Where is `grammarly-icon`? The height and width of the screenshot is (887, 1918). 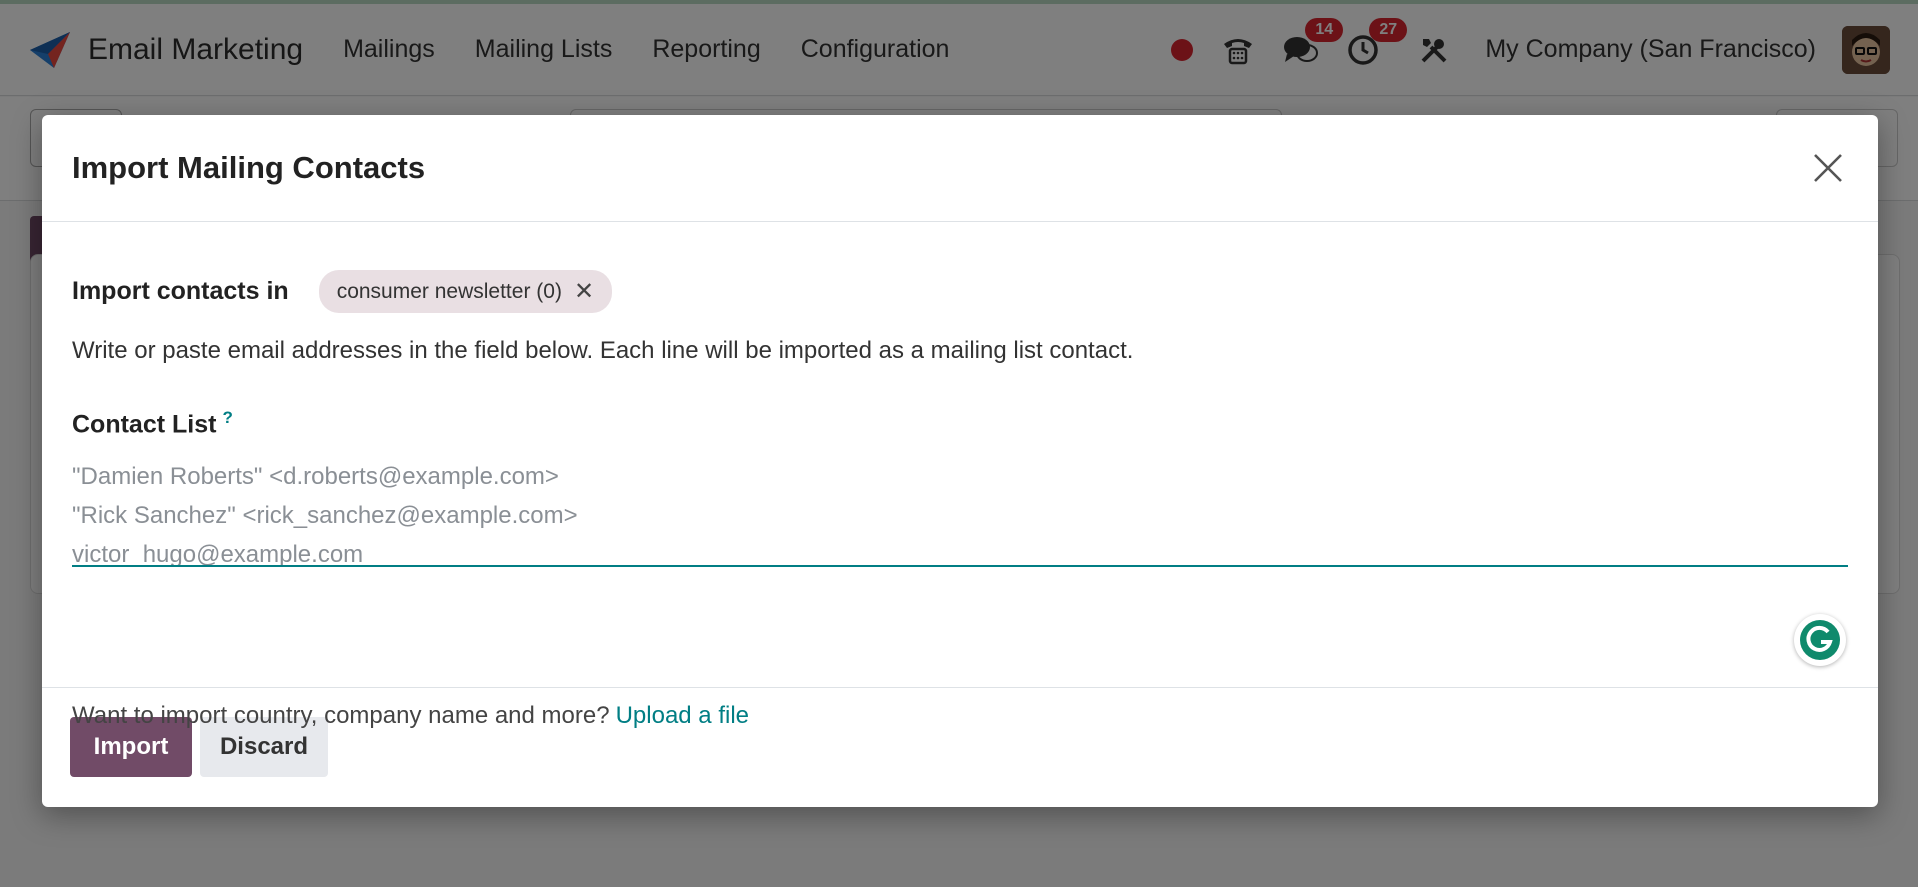
grammarly-icon is located at coordinates (1820, 640).